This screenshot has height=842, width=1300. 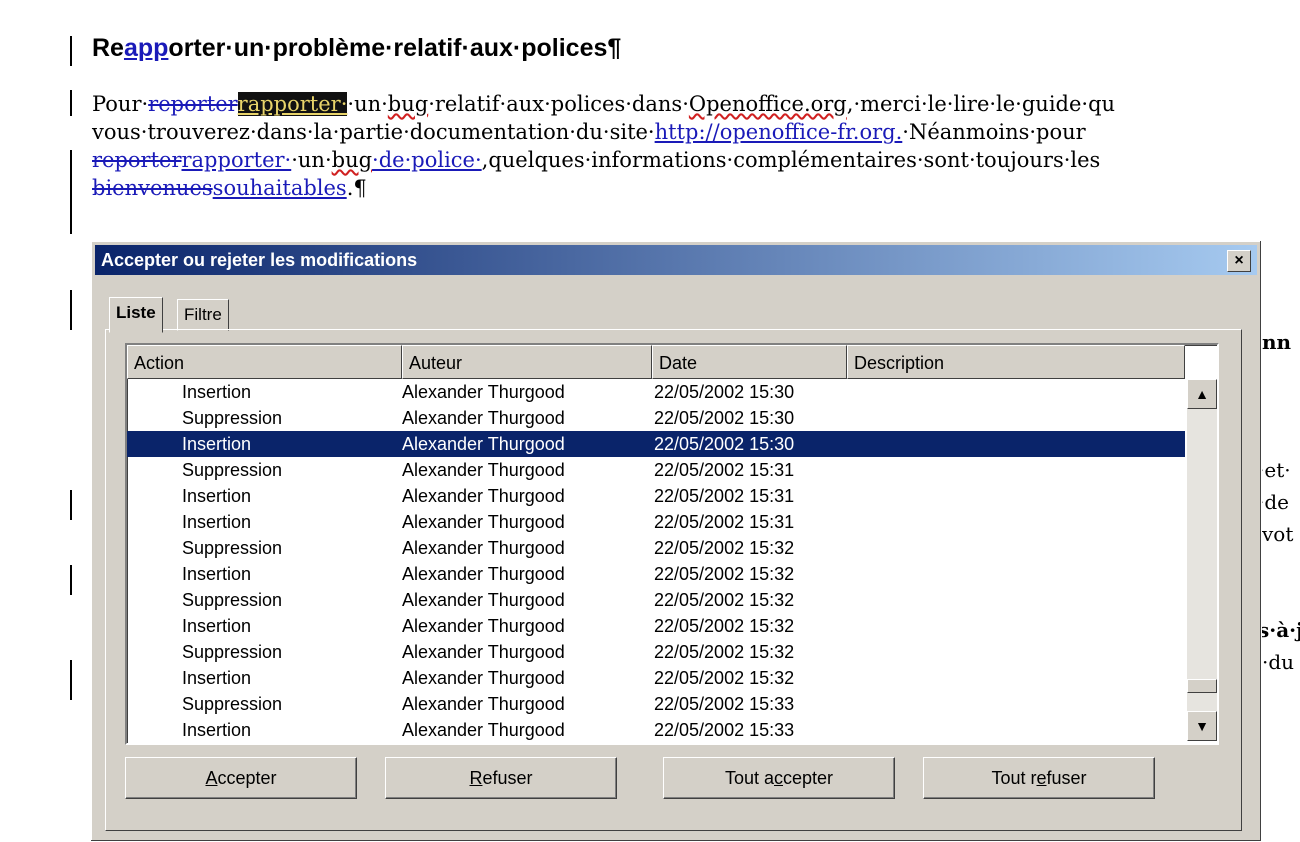 I want to click on doc-fragment: s·à·j, so click(x=1279, y=630).